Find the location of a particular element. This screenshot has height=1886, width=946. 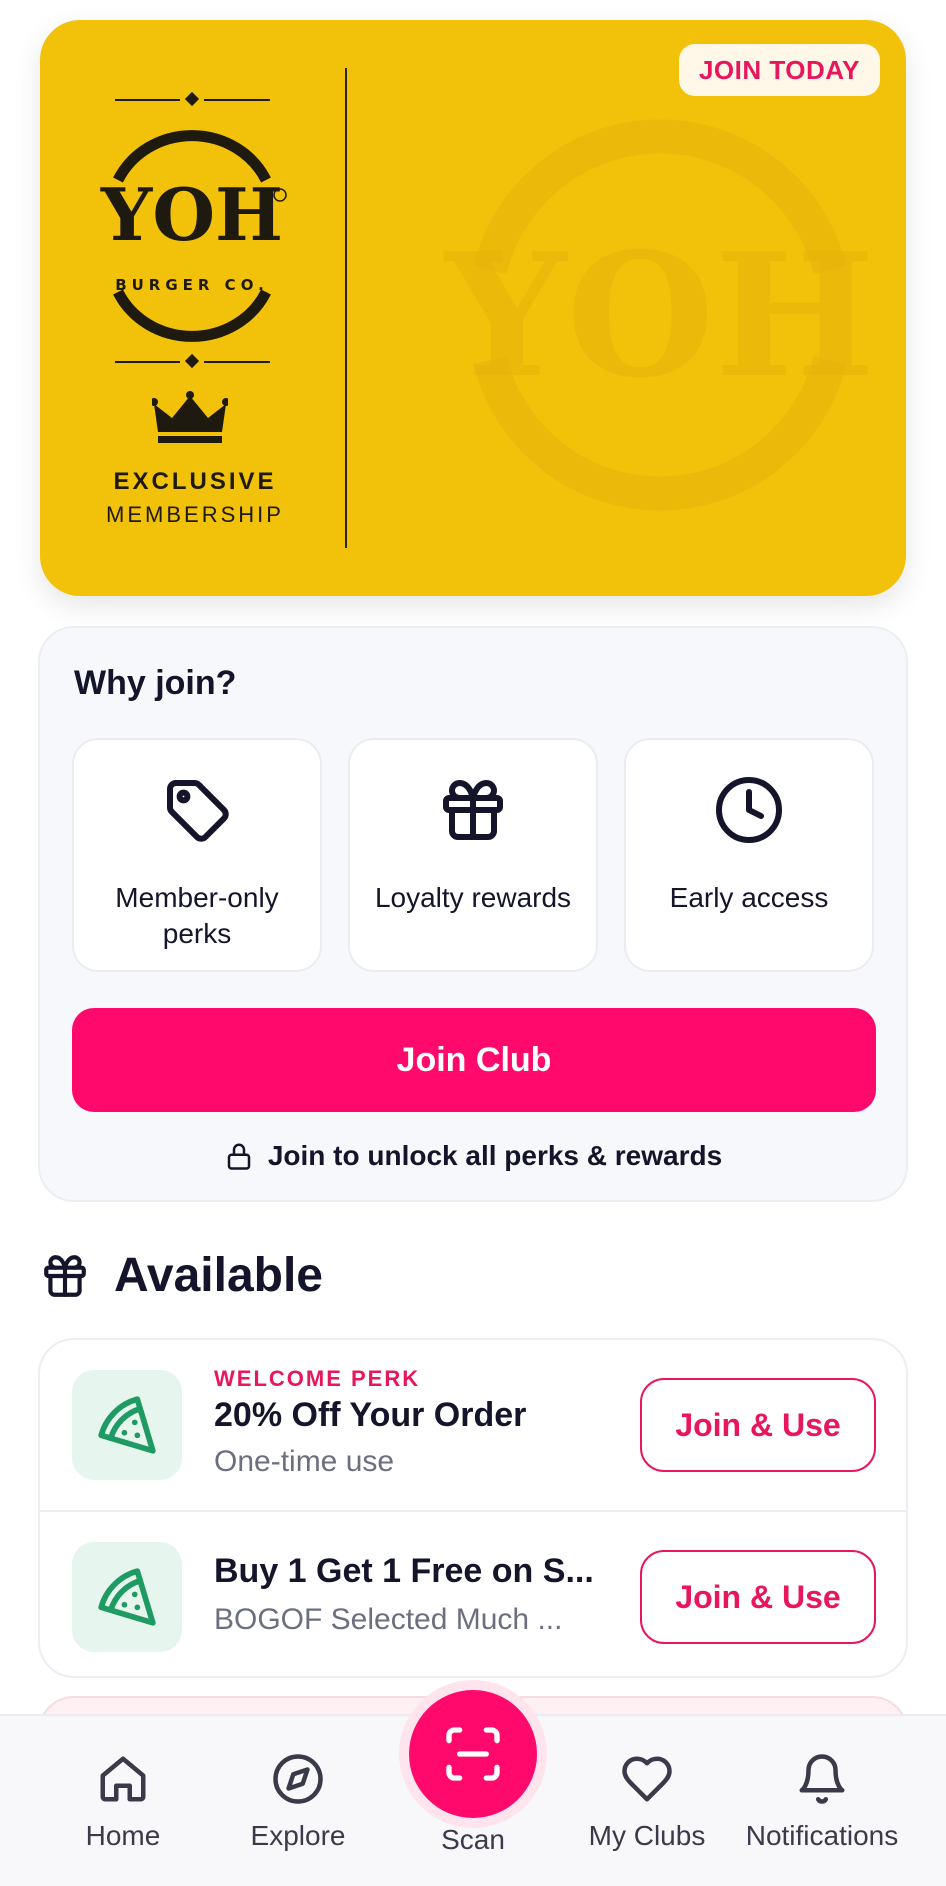

lock-icon is located at coordinates (239, 1156).